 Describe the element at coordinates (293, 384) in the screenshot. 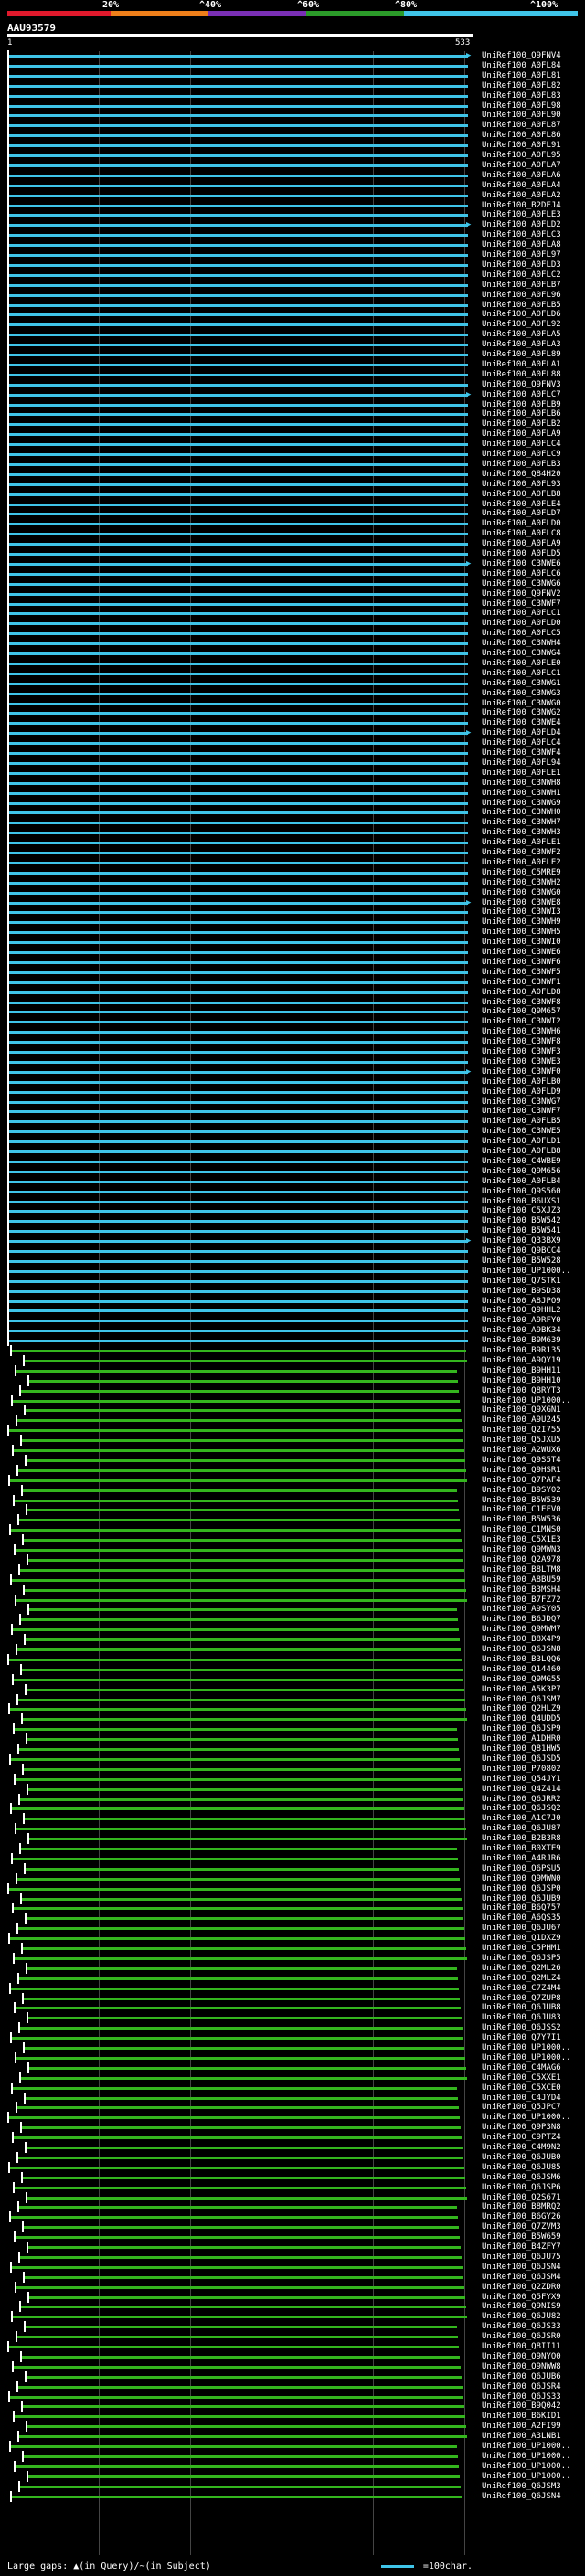

I see `hit-row: UniRef100_Q9FNV3` at that location.